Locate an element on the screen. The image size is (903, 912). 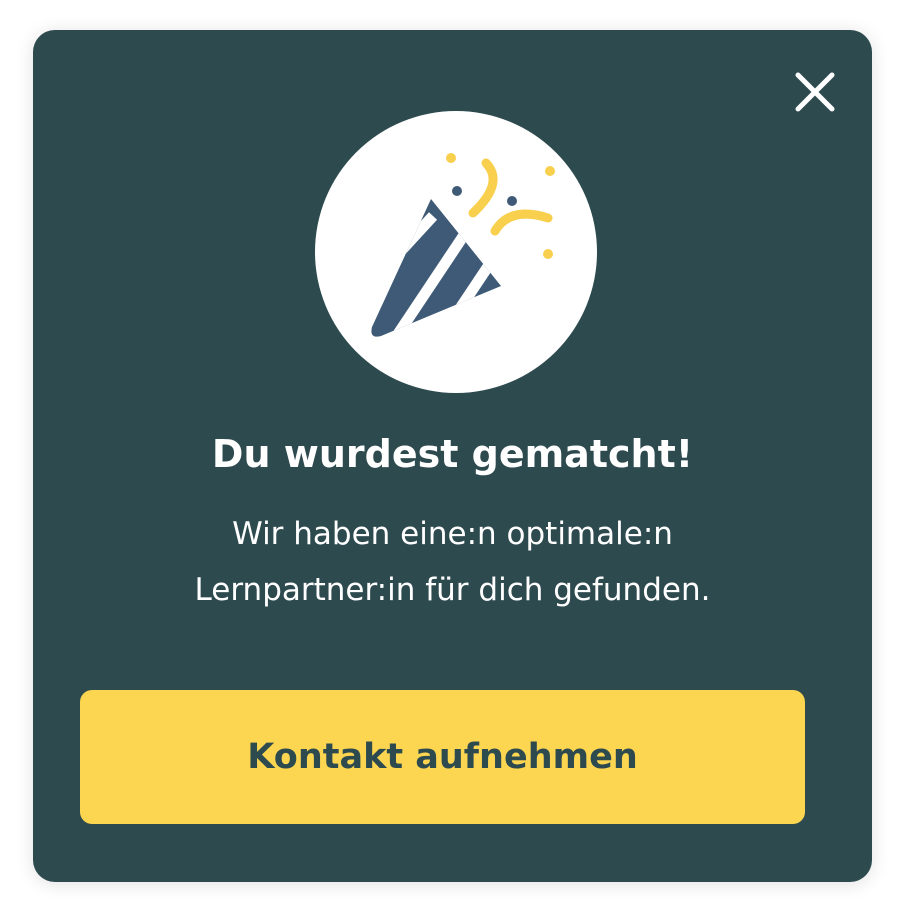
dialog-title: Du wurdest gematcht! is located at coordinates (452, 454).